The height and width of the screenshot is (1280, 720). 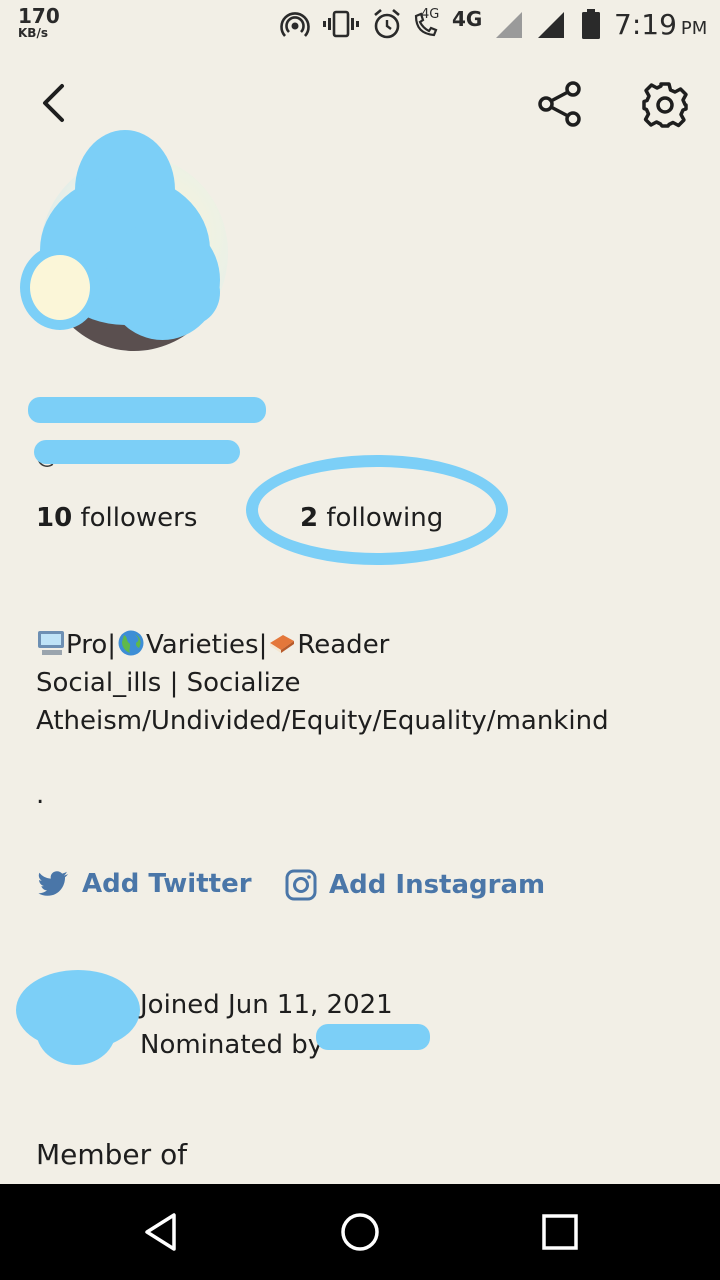 What do you see at coordinates (39, 16) in the screenshot?
I see `network-speed-value: 170` at bounding box center [39, 16].